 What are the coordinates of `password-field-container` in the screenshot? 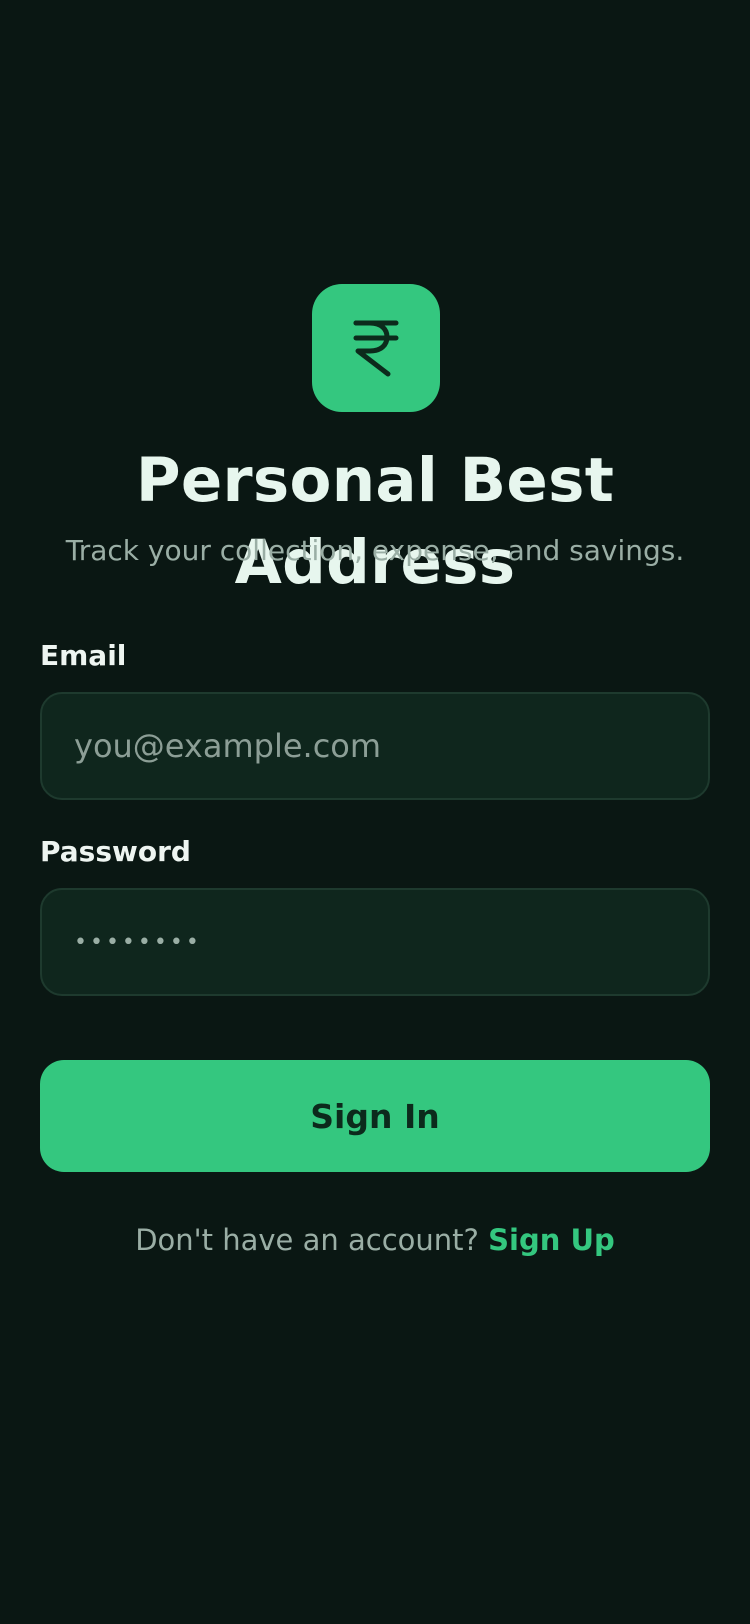 It's located at (375, 942).